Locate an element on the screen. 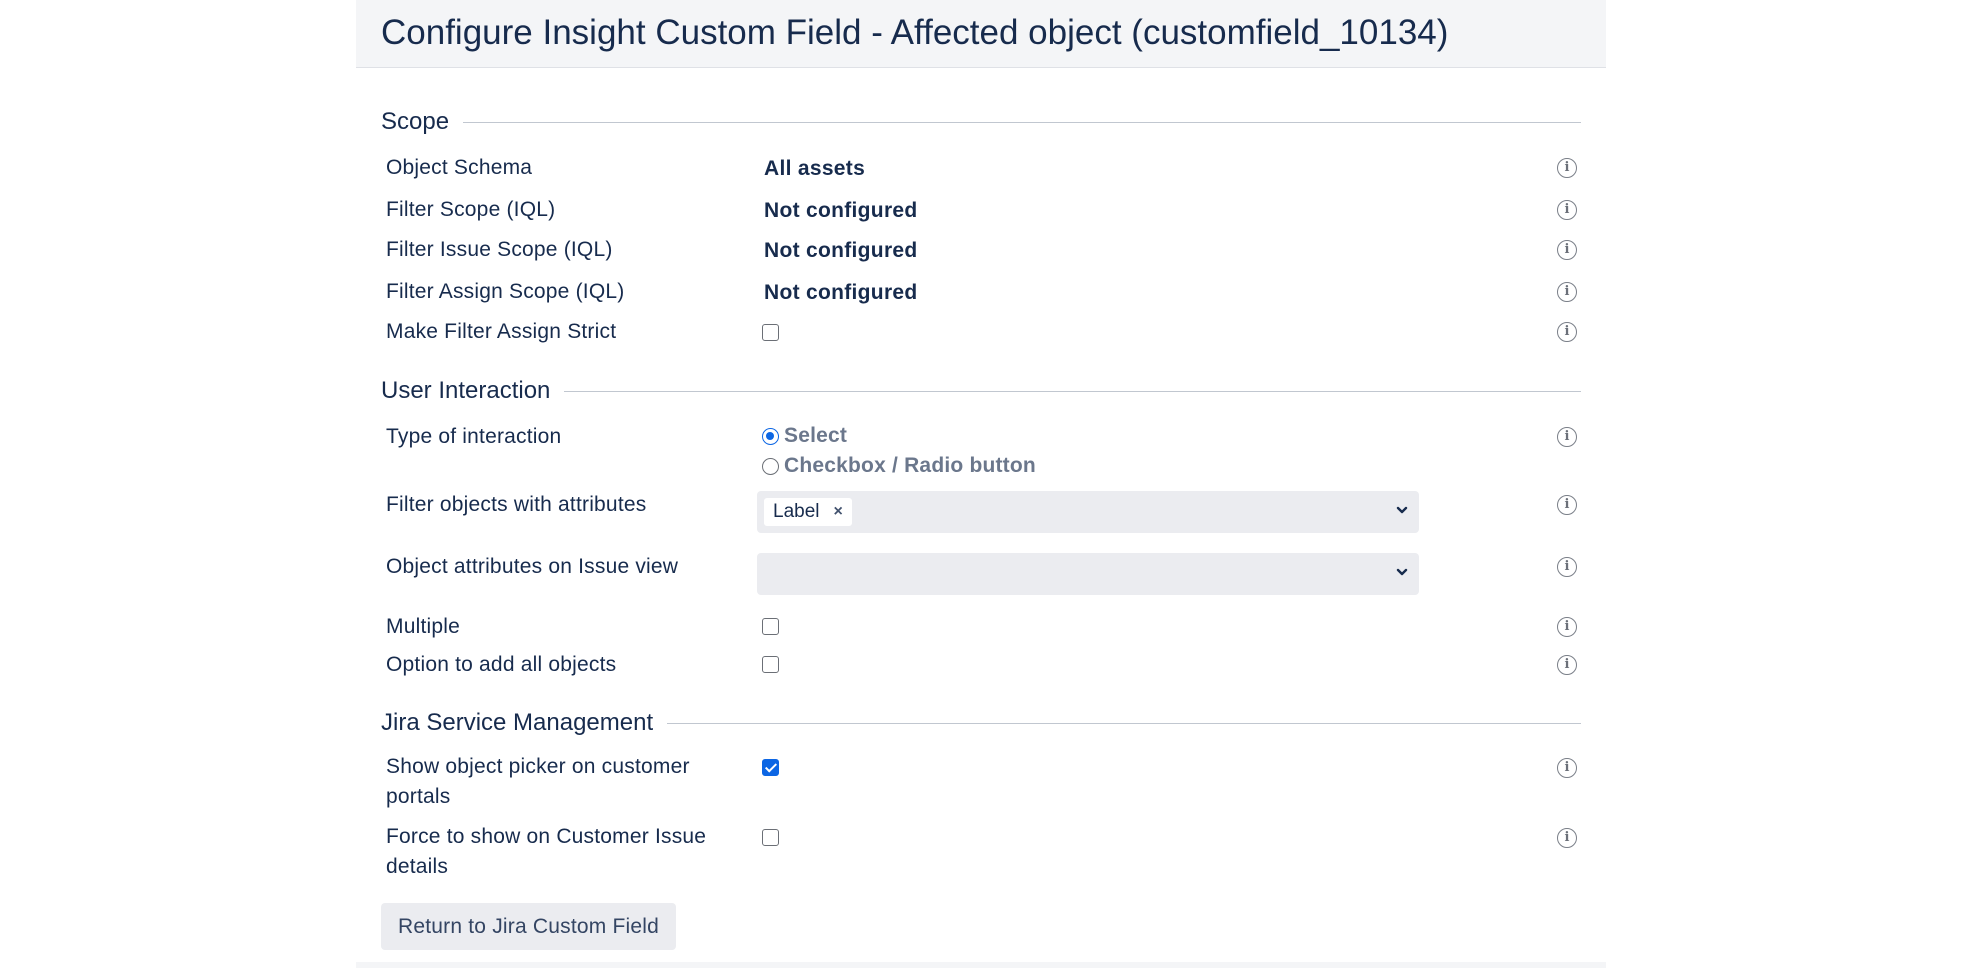  tag-label: Label is located at coordinates (796, 511).